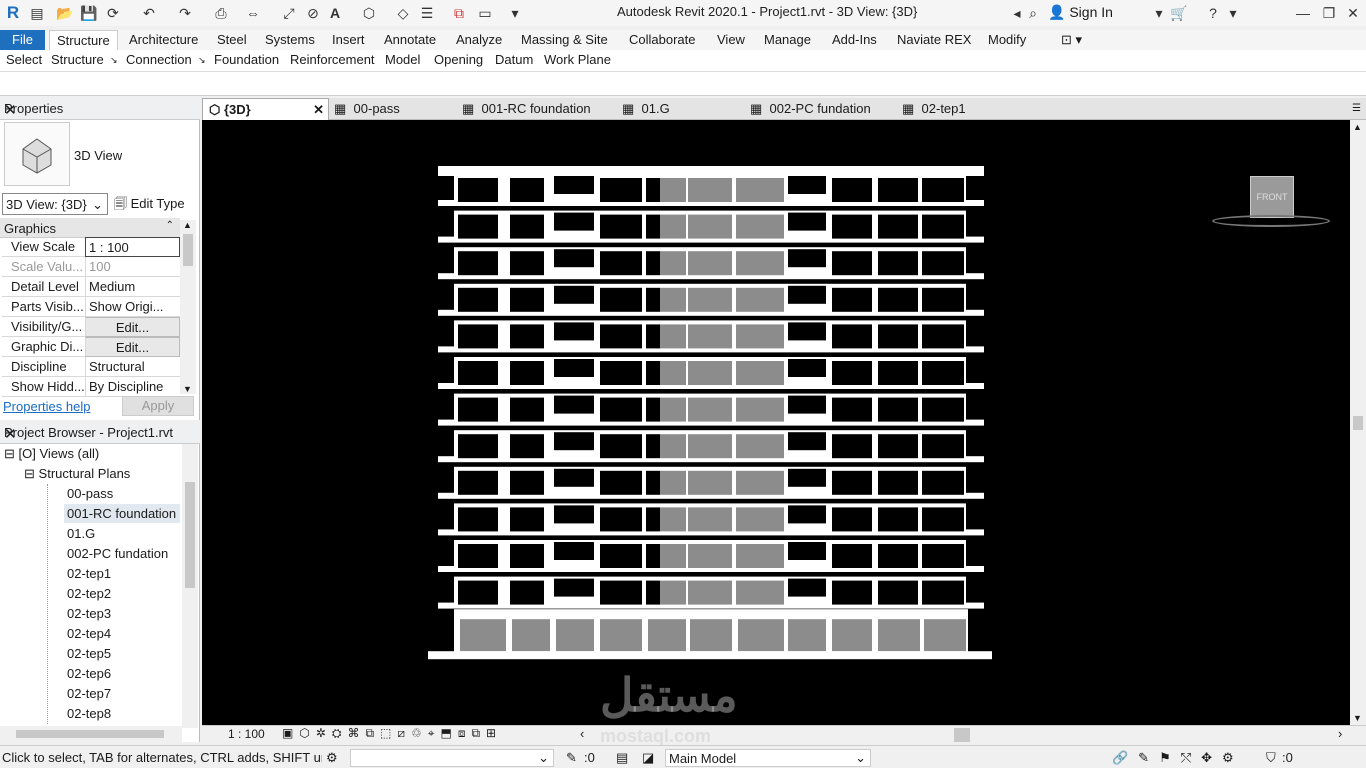 The image size is (1366, 768). Describe the element at coordinates (132, 387) in the screenshot. I see `prop-value: By Discipline` at that location.